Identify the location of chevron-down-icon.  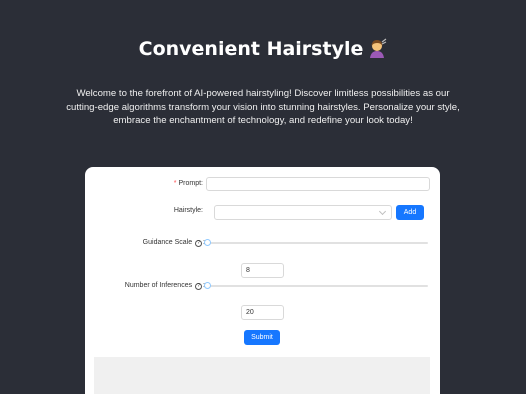
(382, 211).